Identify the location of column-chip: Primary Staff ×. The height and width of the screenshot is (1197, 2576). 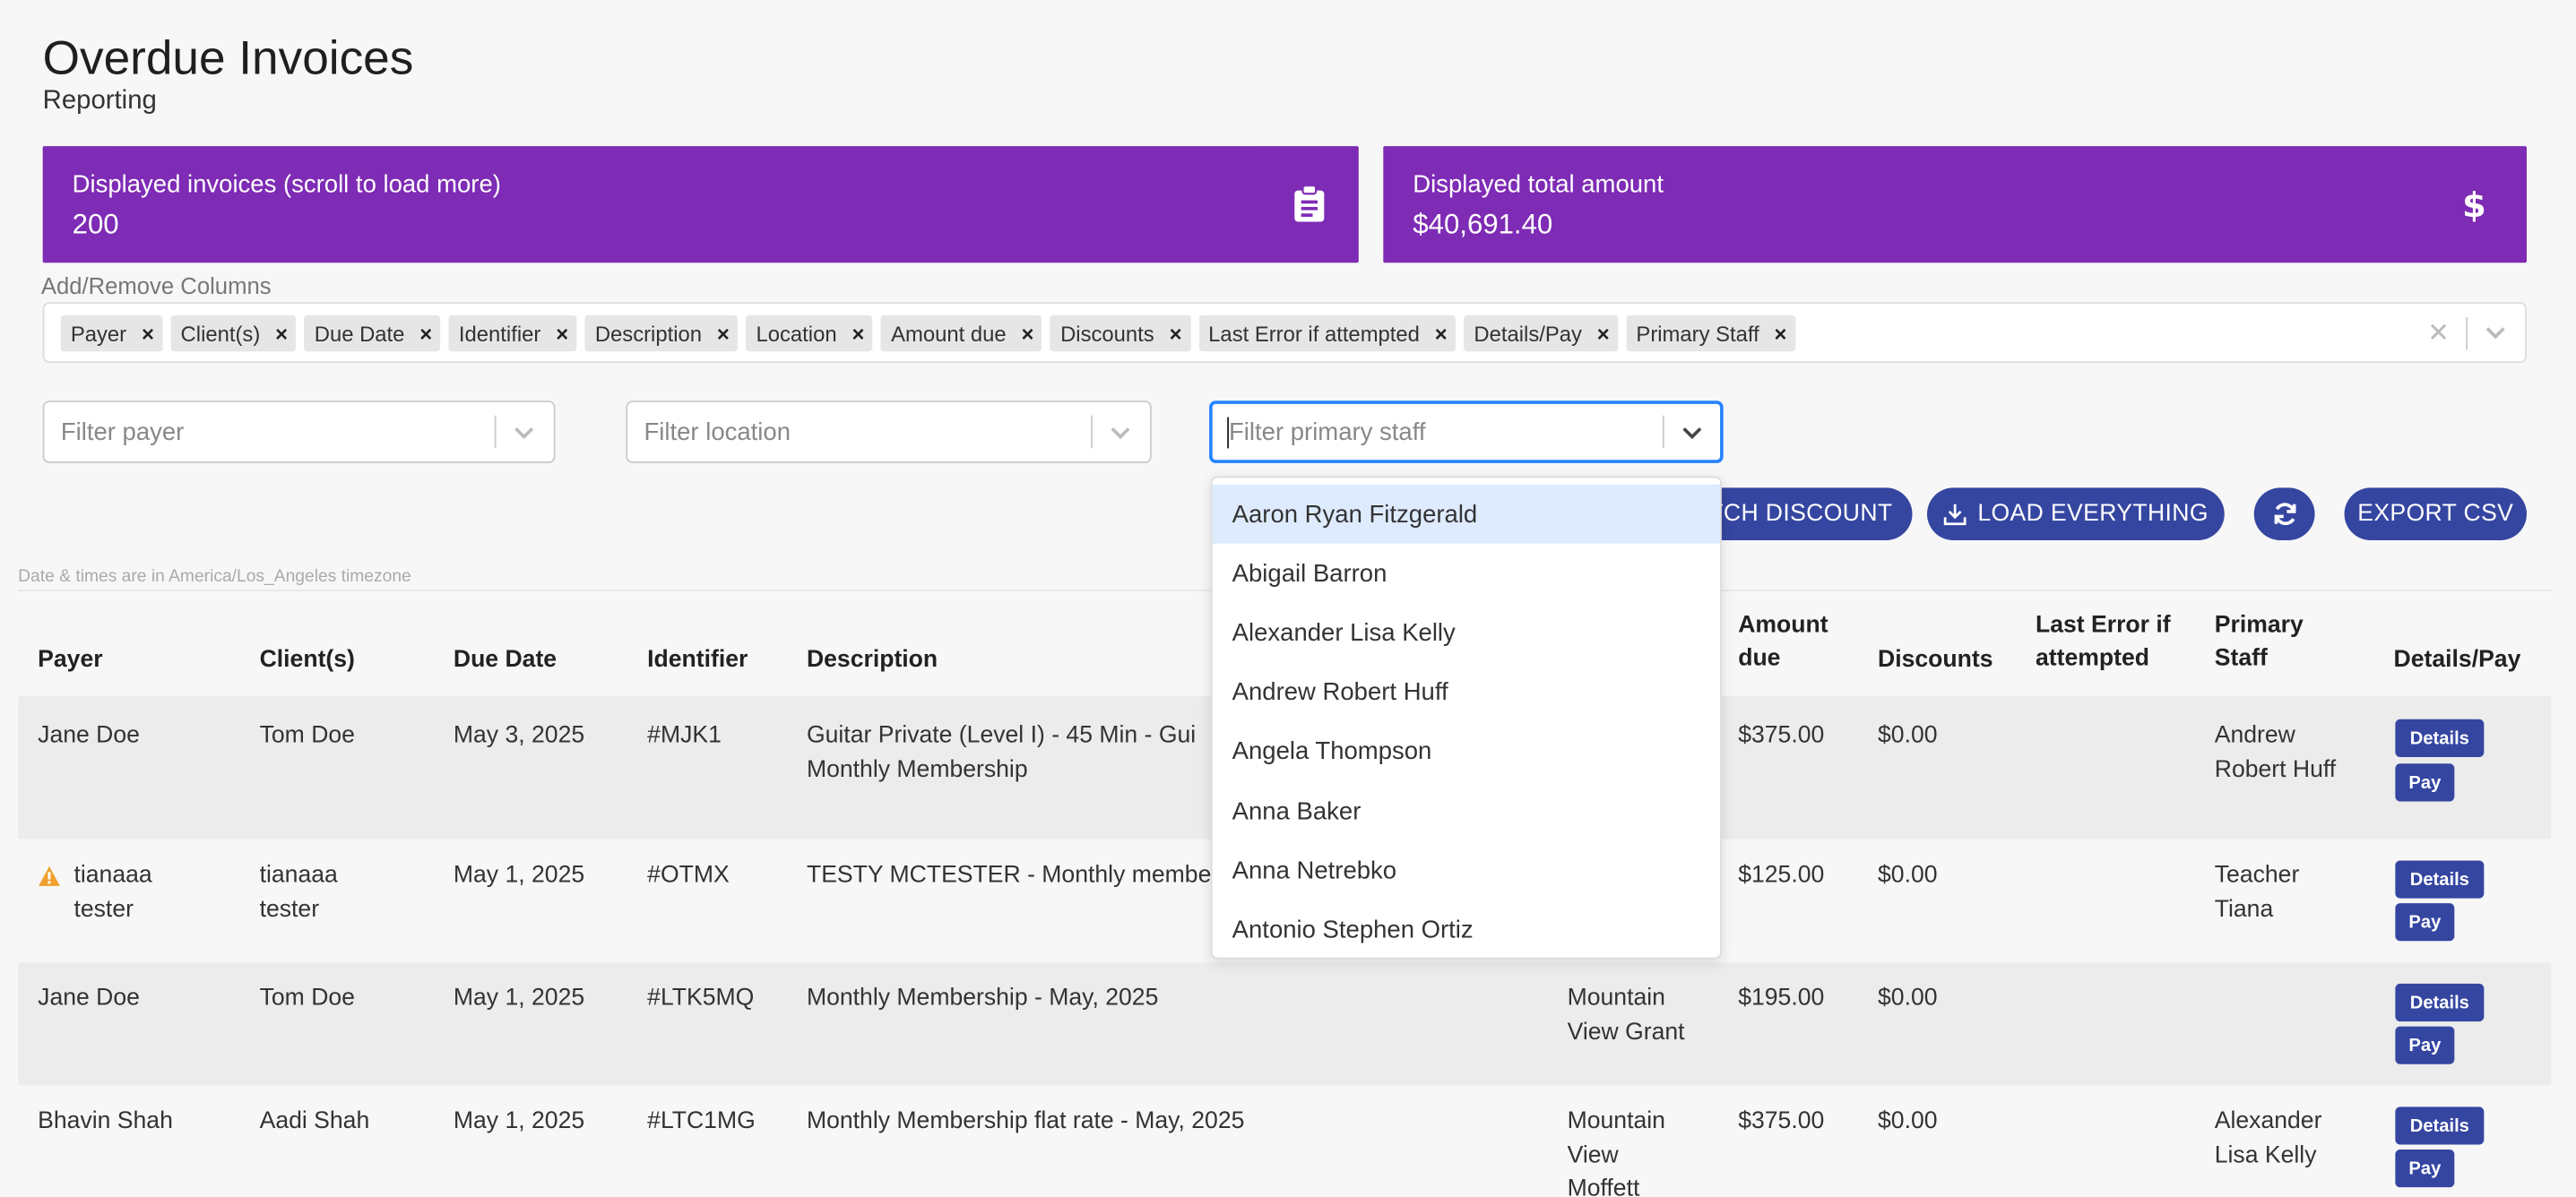
(1711, 333).